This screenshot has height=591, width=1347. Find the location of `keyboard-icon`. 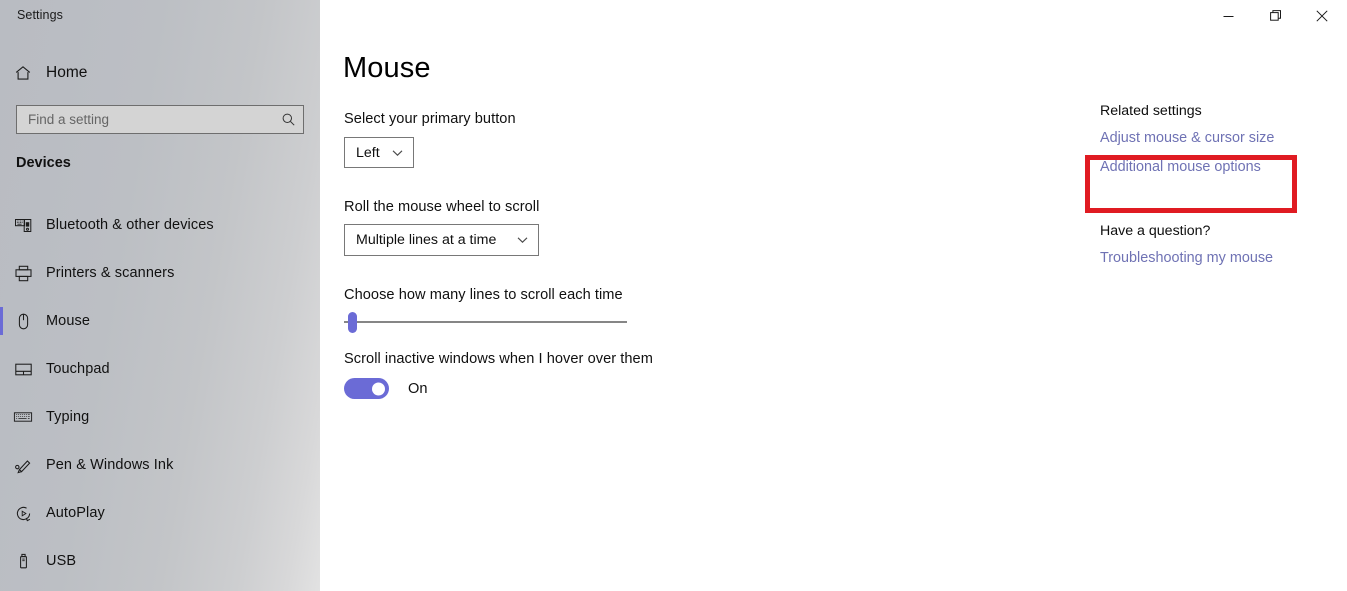

keyboard-icon is located at coordinates (23, 417).